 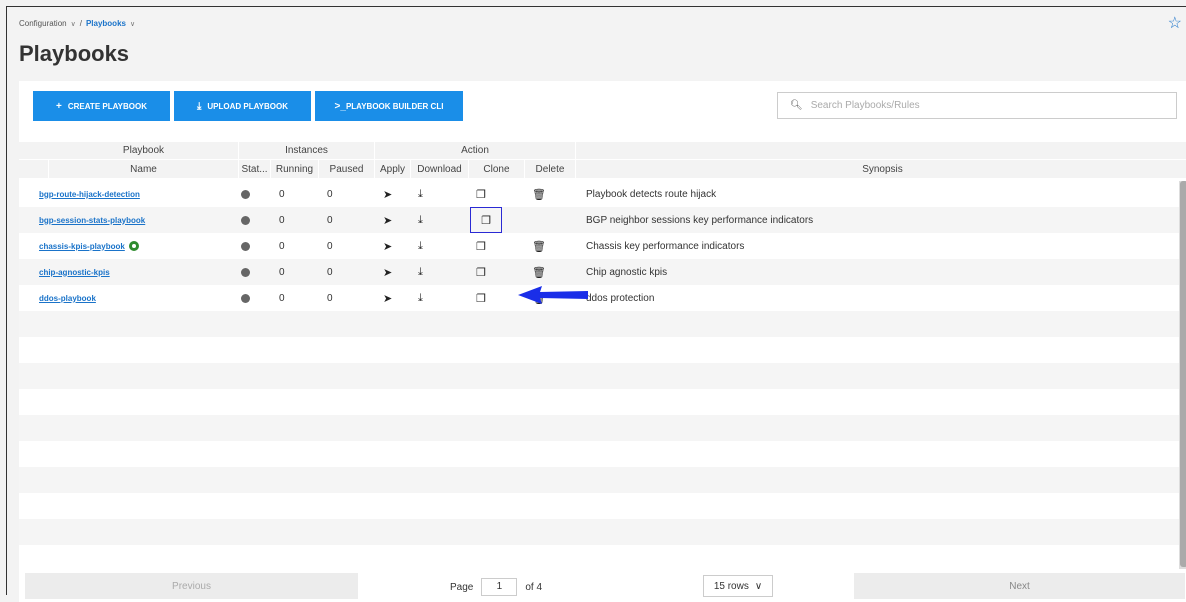 I want to click on column-header-apply: Apply, so click(x=393, y=169).